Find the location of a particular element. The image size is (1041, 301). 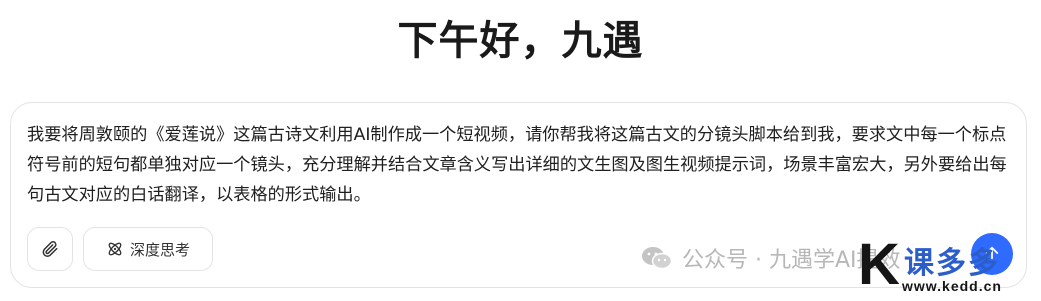

atom-icon is located at coordinates (115, 249).